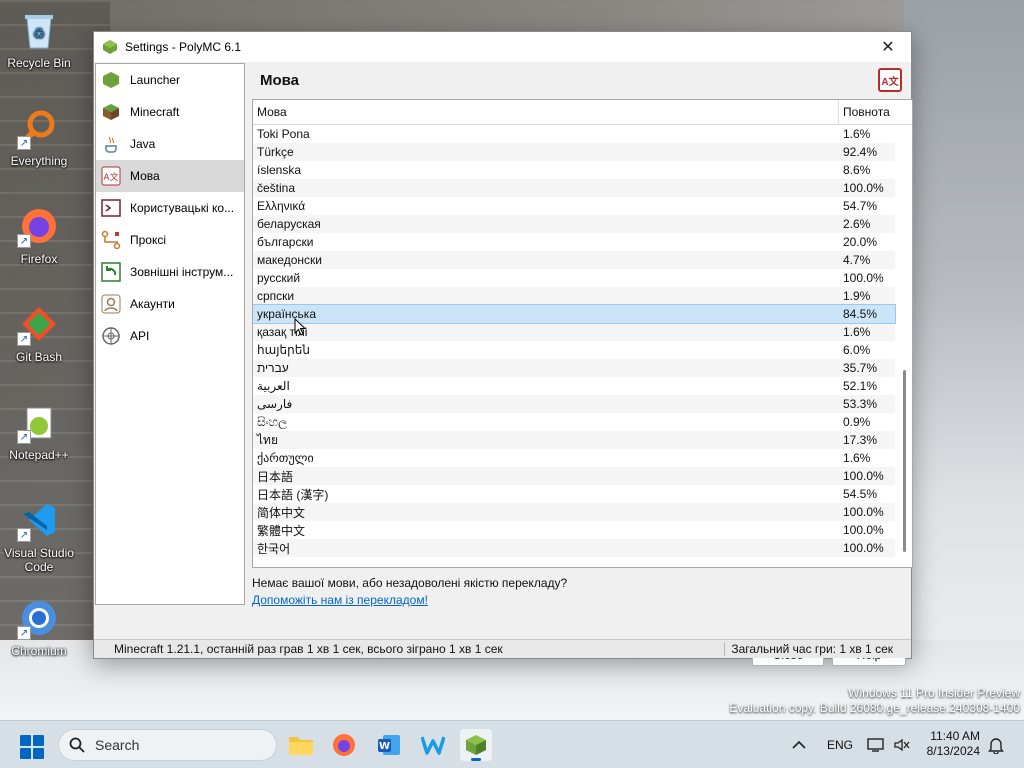  Describe the element at coordinates (32, 747) in the screenshot. I see `start-button` at that location.